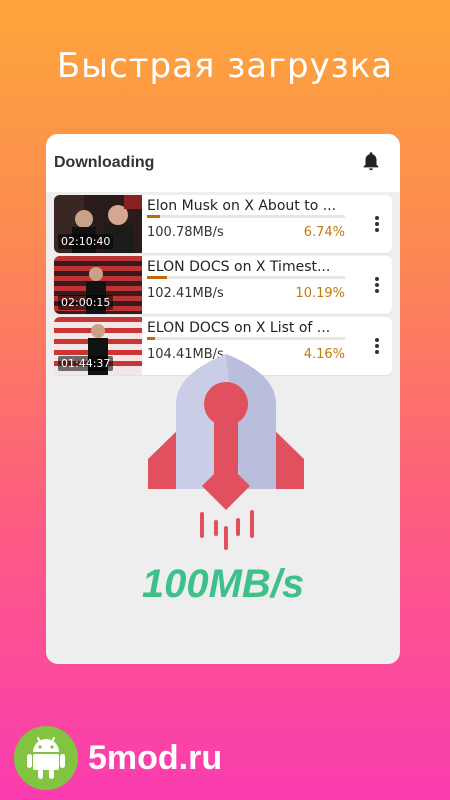  Describe the element at coordinates (98, 346) in the screenshot. I see `video-thumbnail: 01:44:37` at that location.